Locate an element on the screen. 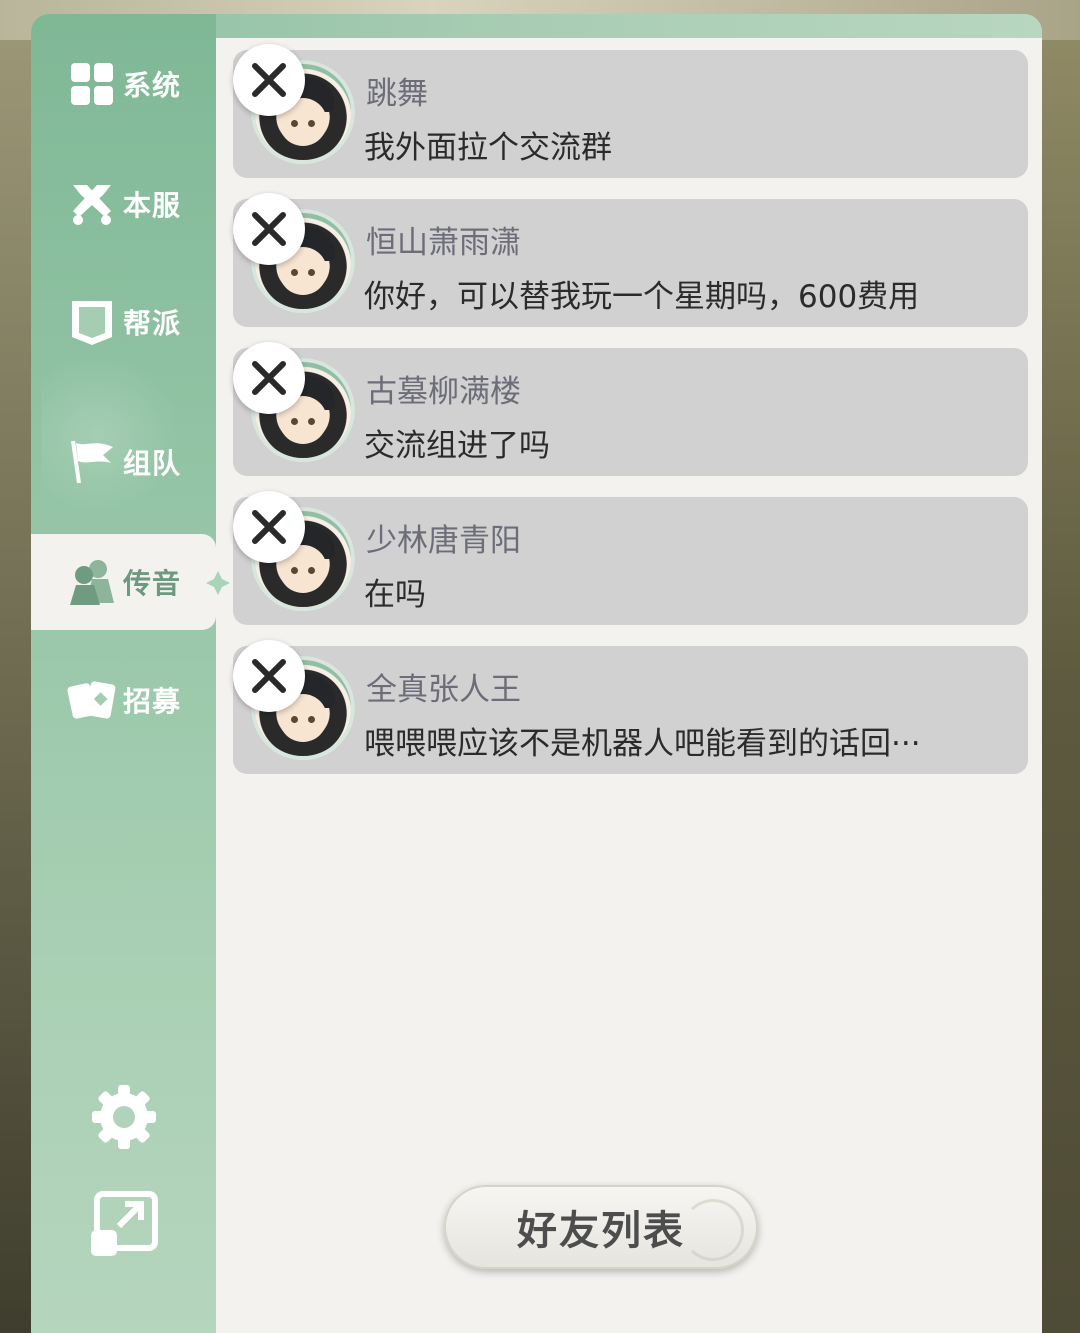 The height and width of the screenshot is (1333, 1080). message-preview: 喂喂喂应该不是机器人吧能看到的话回··· is located at coordinates (642, 744).